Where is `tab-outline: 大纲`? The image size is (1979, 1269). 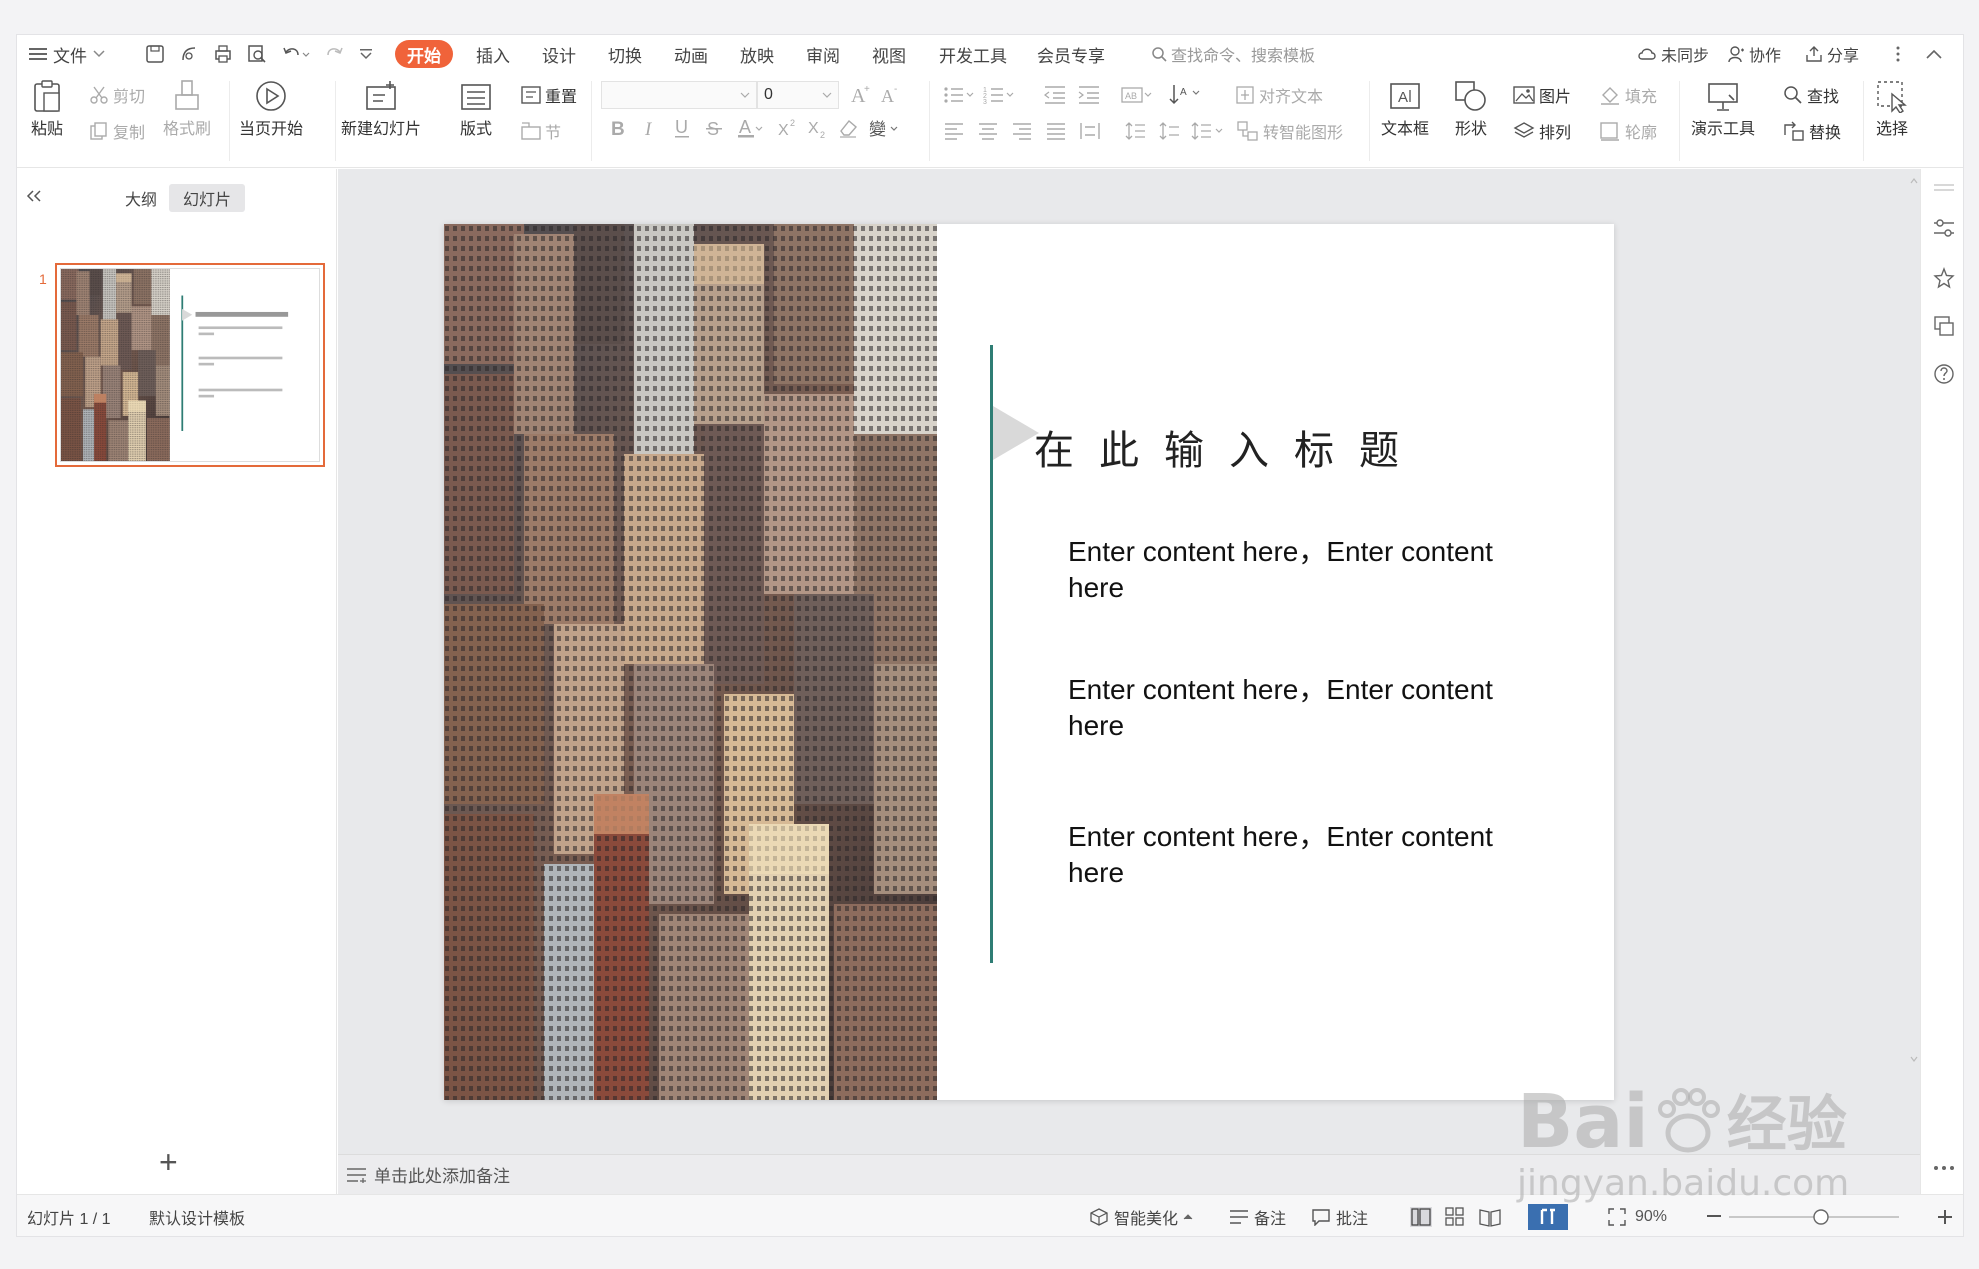
tab-outline: 大纲 is located at coordinates (141, 198).